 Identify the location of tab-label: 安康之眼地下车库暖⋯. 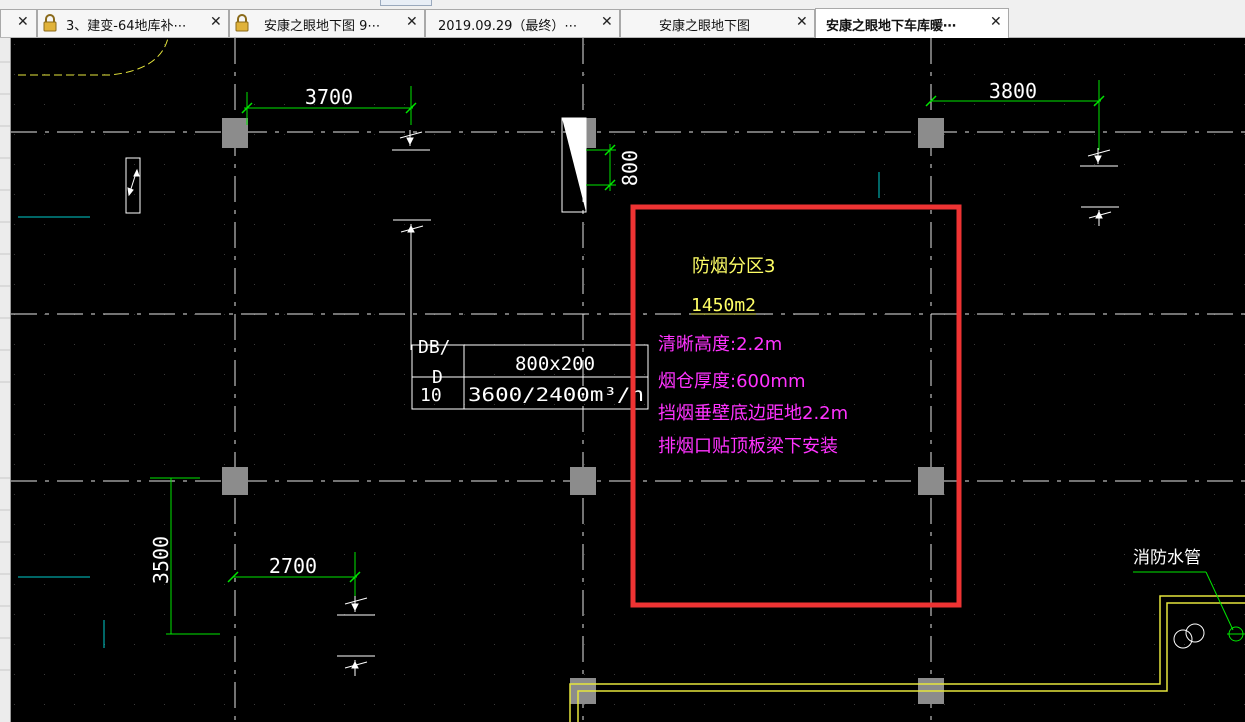
(891, 26).